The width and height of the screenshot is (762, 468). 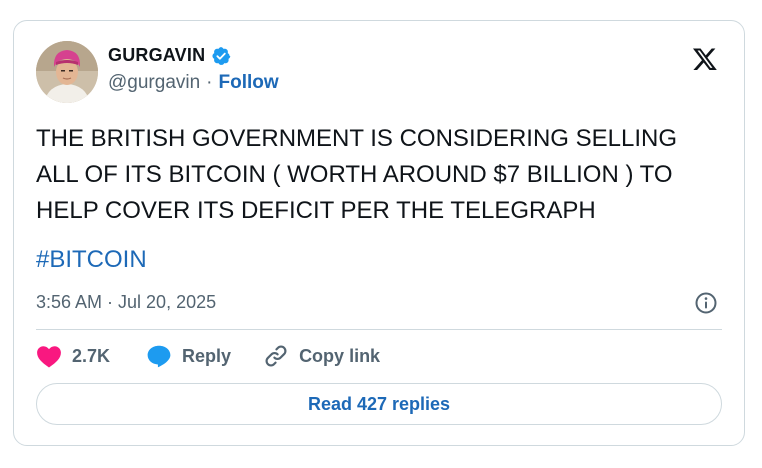 What do you see at coordinates (159, 356) in the screenshot?
I see `reply-bubble-icon` at bounding box center [159, 356].